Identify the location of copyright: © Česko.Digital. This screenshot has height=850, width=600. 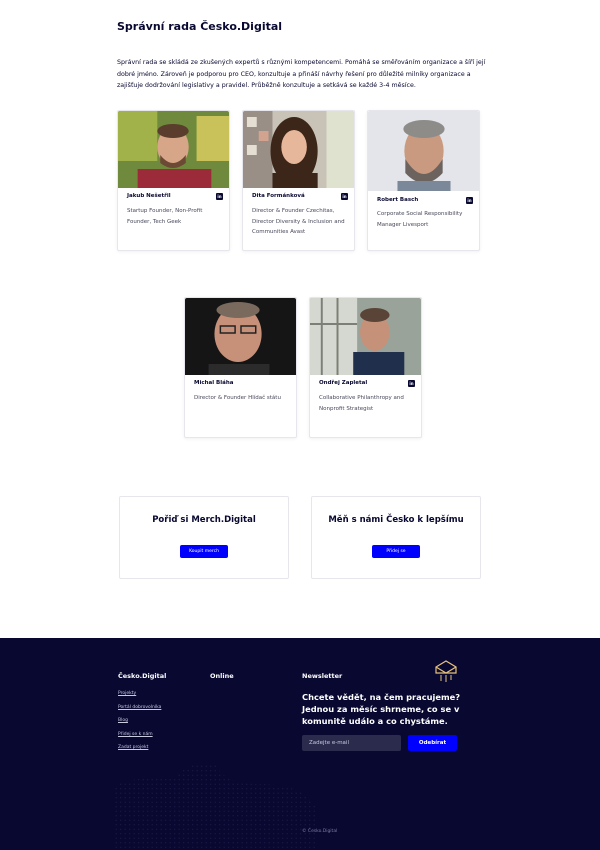
(320, 831).